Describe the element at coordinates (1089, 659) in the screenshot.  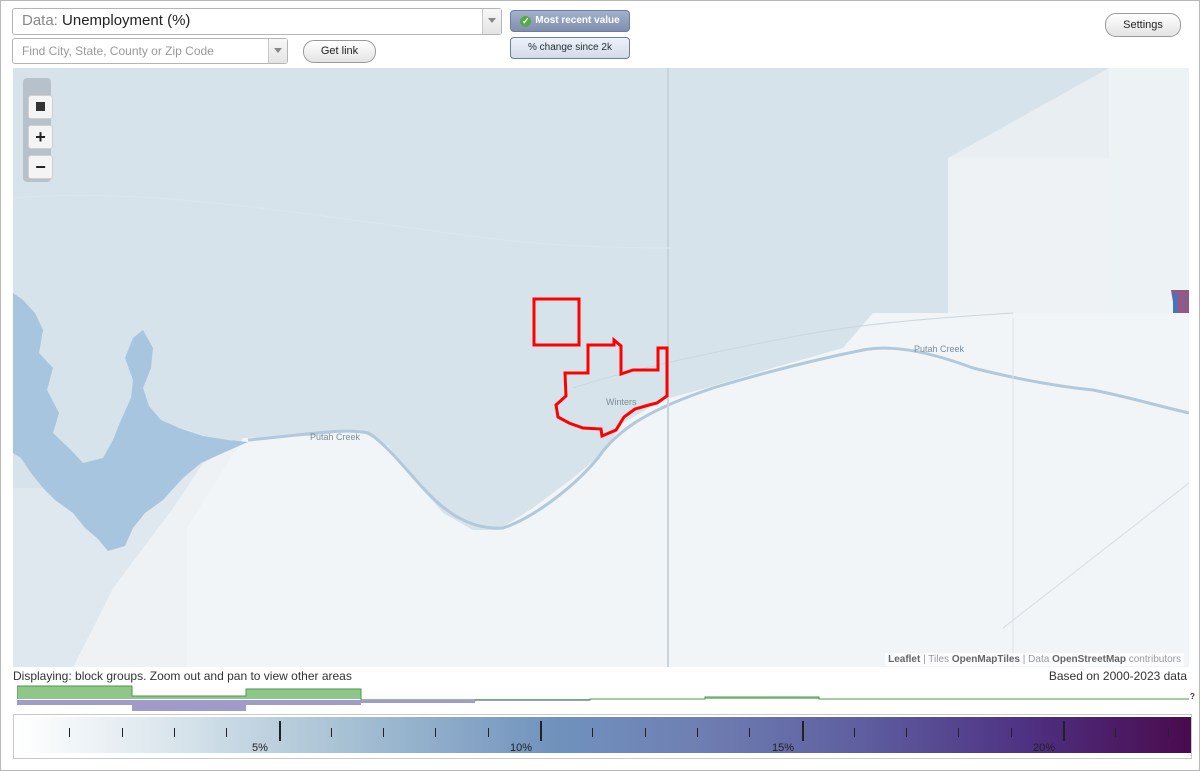
I see `openstreetmap-link: OpenStreetMap` at that location.